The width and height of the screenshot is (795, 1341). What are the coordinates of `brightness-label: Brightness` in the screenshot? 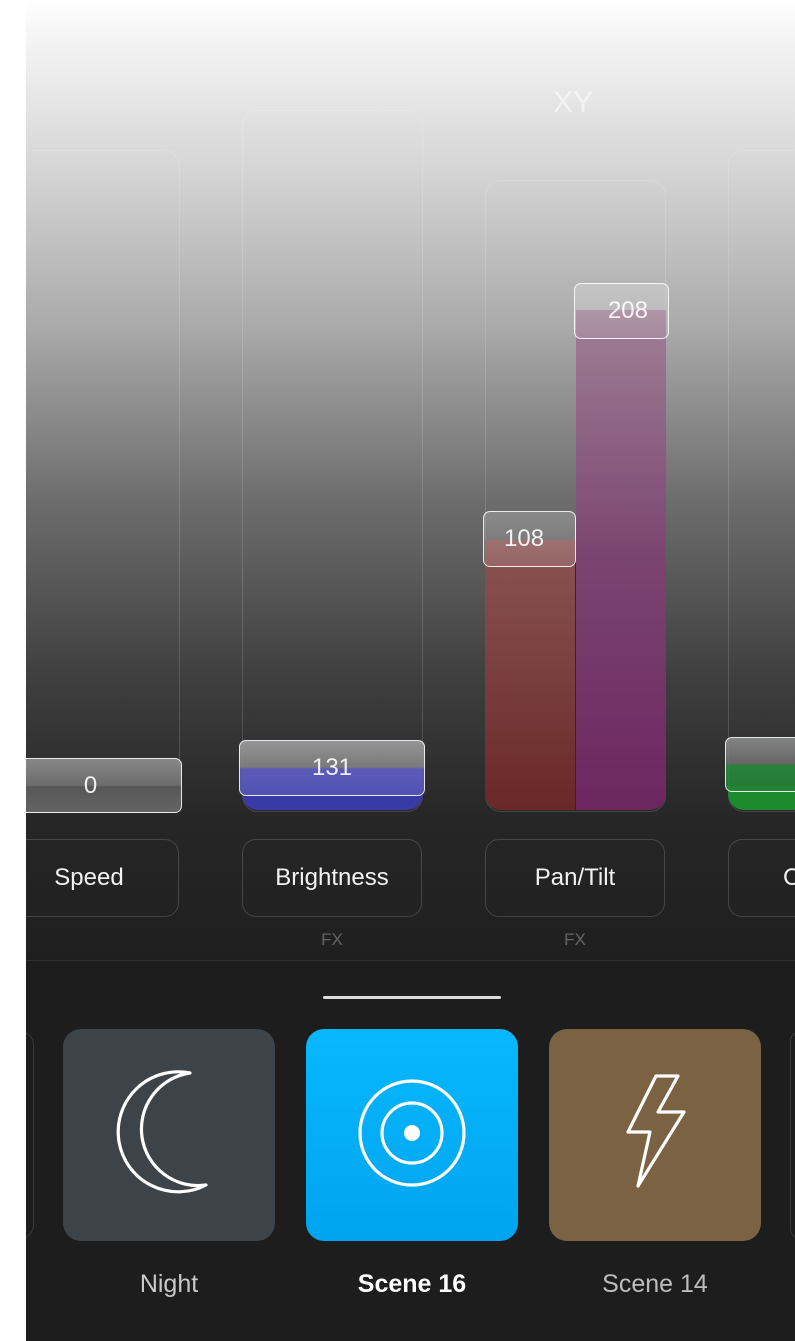 It's located at (332, 877).